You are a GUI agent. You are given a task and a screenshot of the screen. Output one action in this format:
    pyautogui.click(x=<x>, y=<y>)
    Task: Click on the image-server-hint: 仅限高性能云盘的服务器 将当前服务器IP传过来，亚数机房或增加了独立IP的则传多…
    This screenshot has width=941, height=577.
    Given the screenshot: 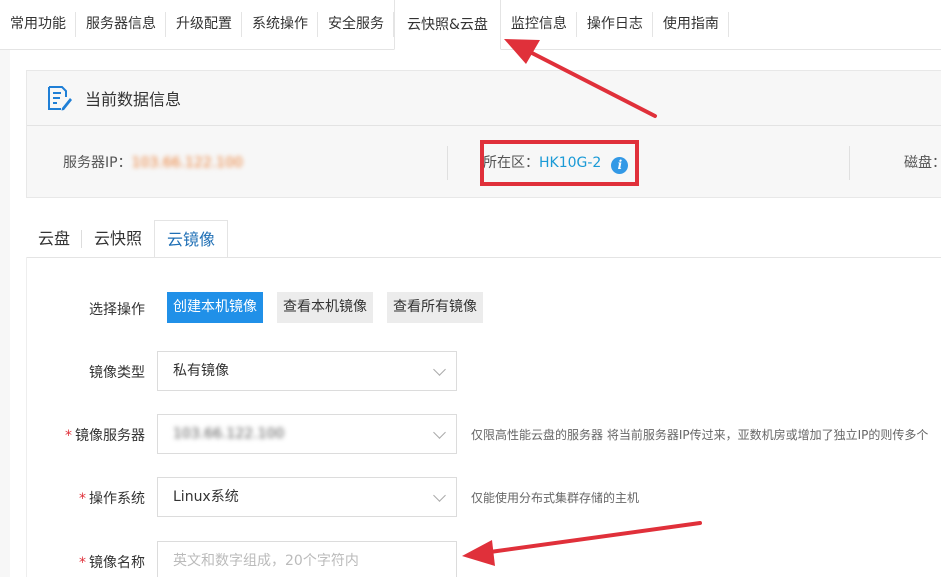 What is the action you would take?
    pyautogui.click(x=700, y=435)
    